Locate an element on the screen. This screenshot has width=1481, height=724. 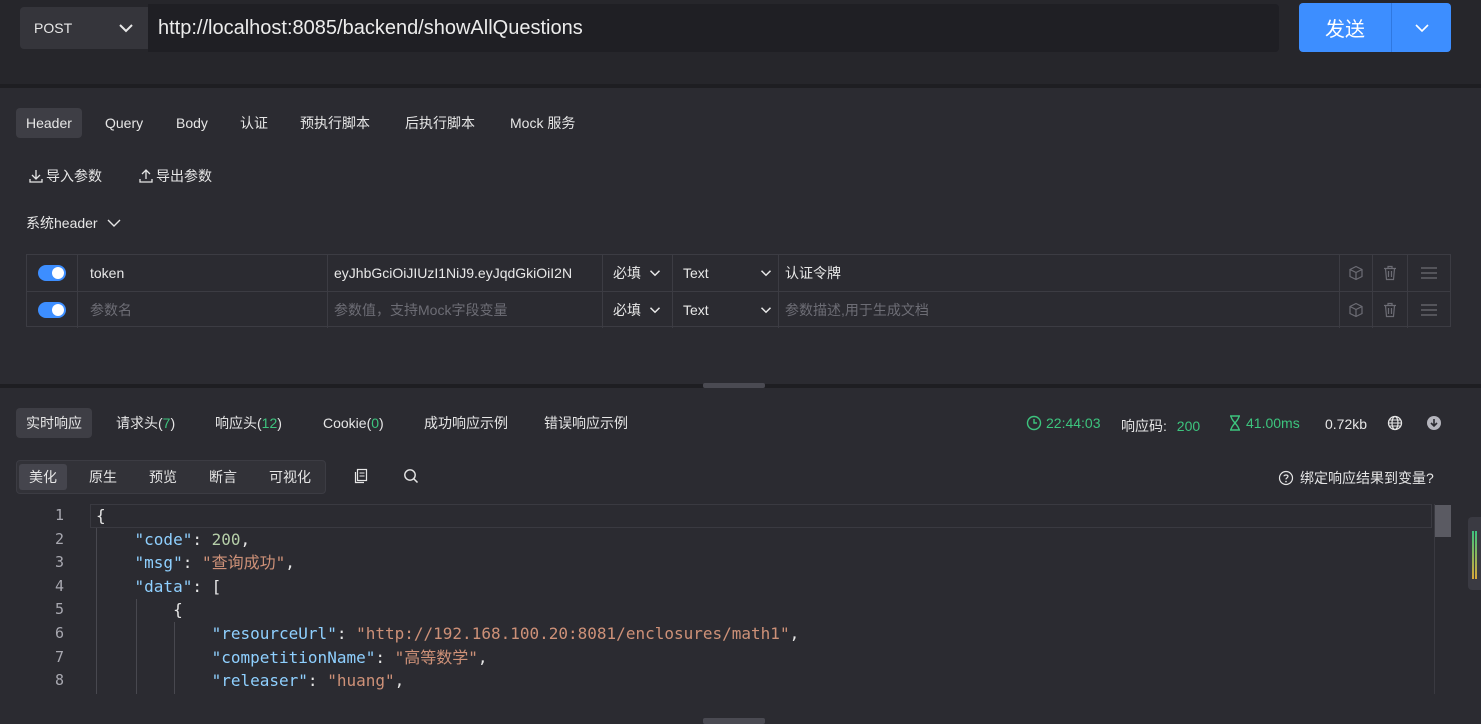
tab-cookie-label: Cookie( is located at coordinates (347, 423).